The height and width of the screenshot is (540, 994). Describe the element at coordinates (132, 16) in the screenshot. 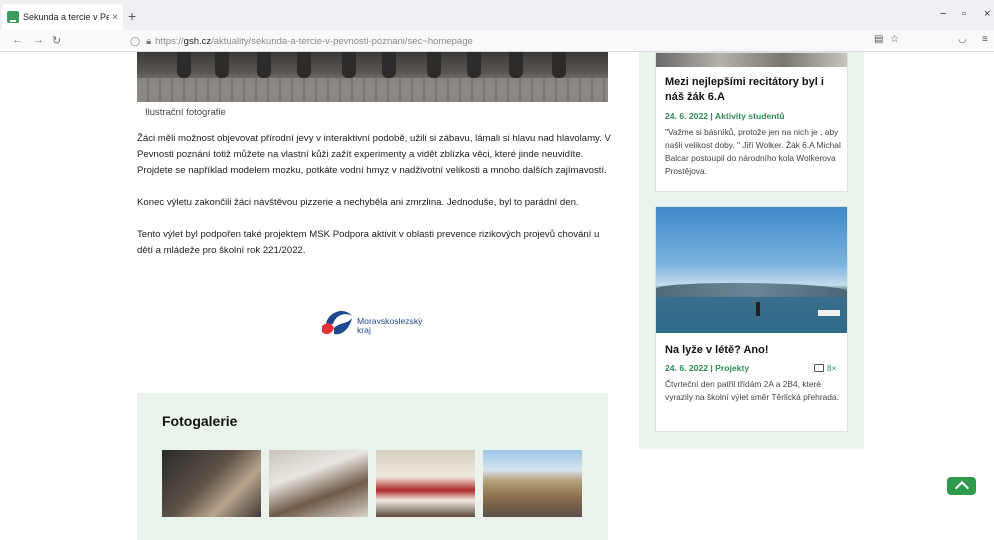

I see `new-tab-button: +` at that location.